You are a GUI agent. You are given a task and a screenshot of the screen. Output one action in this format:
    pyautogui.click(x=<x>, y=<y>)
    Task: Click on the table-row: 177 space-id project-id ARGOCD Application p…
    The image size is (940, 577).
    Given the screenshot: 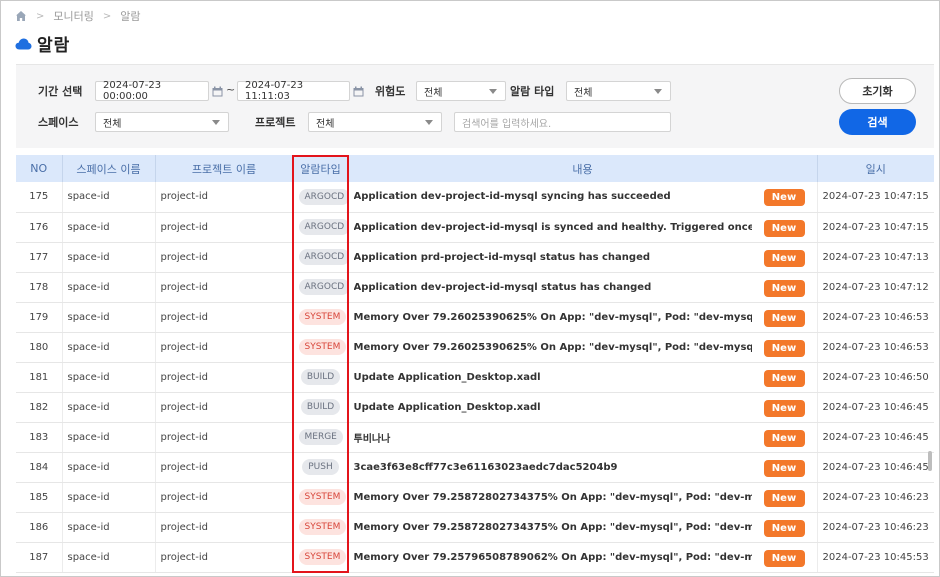 What is the action you would take?
    pyautogui.click(x=475, y=257)
    